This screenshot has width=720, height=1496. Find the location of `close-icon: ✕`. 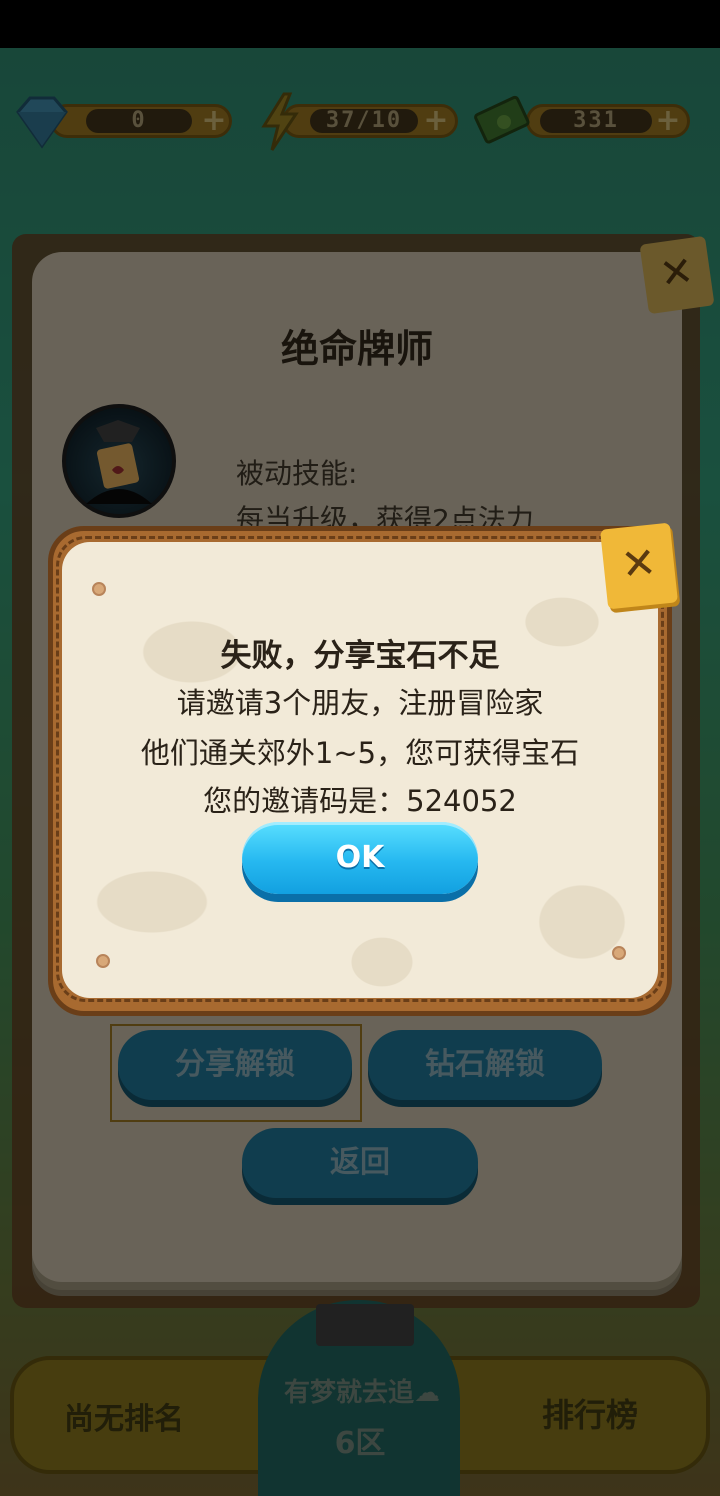

close-icon: ✕ is located at coordinates (638, 563).